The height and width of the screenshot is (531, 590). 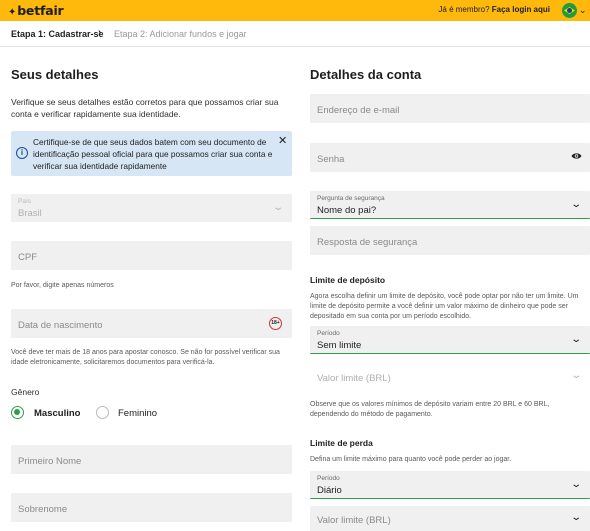 What do you see at coordinates (576, 156) in the screenshot?
I see `eye-icon` at bounding box center [576, 156].